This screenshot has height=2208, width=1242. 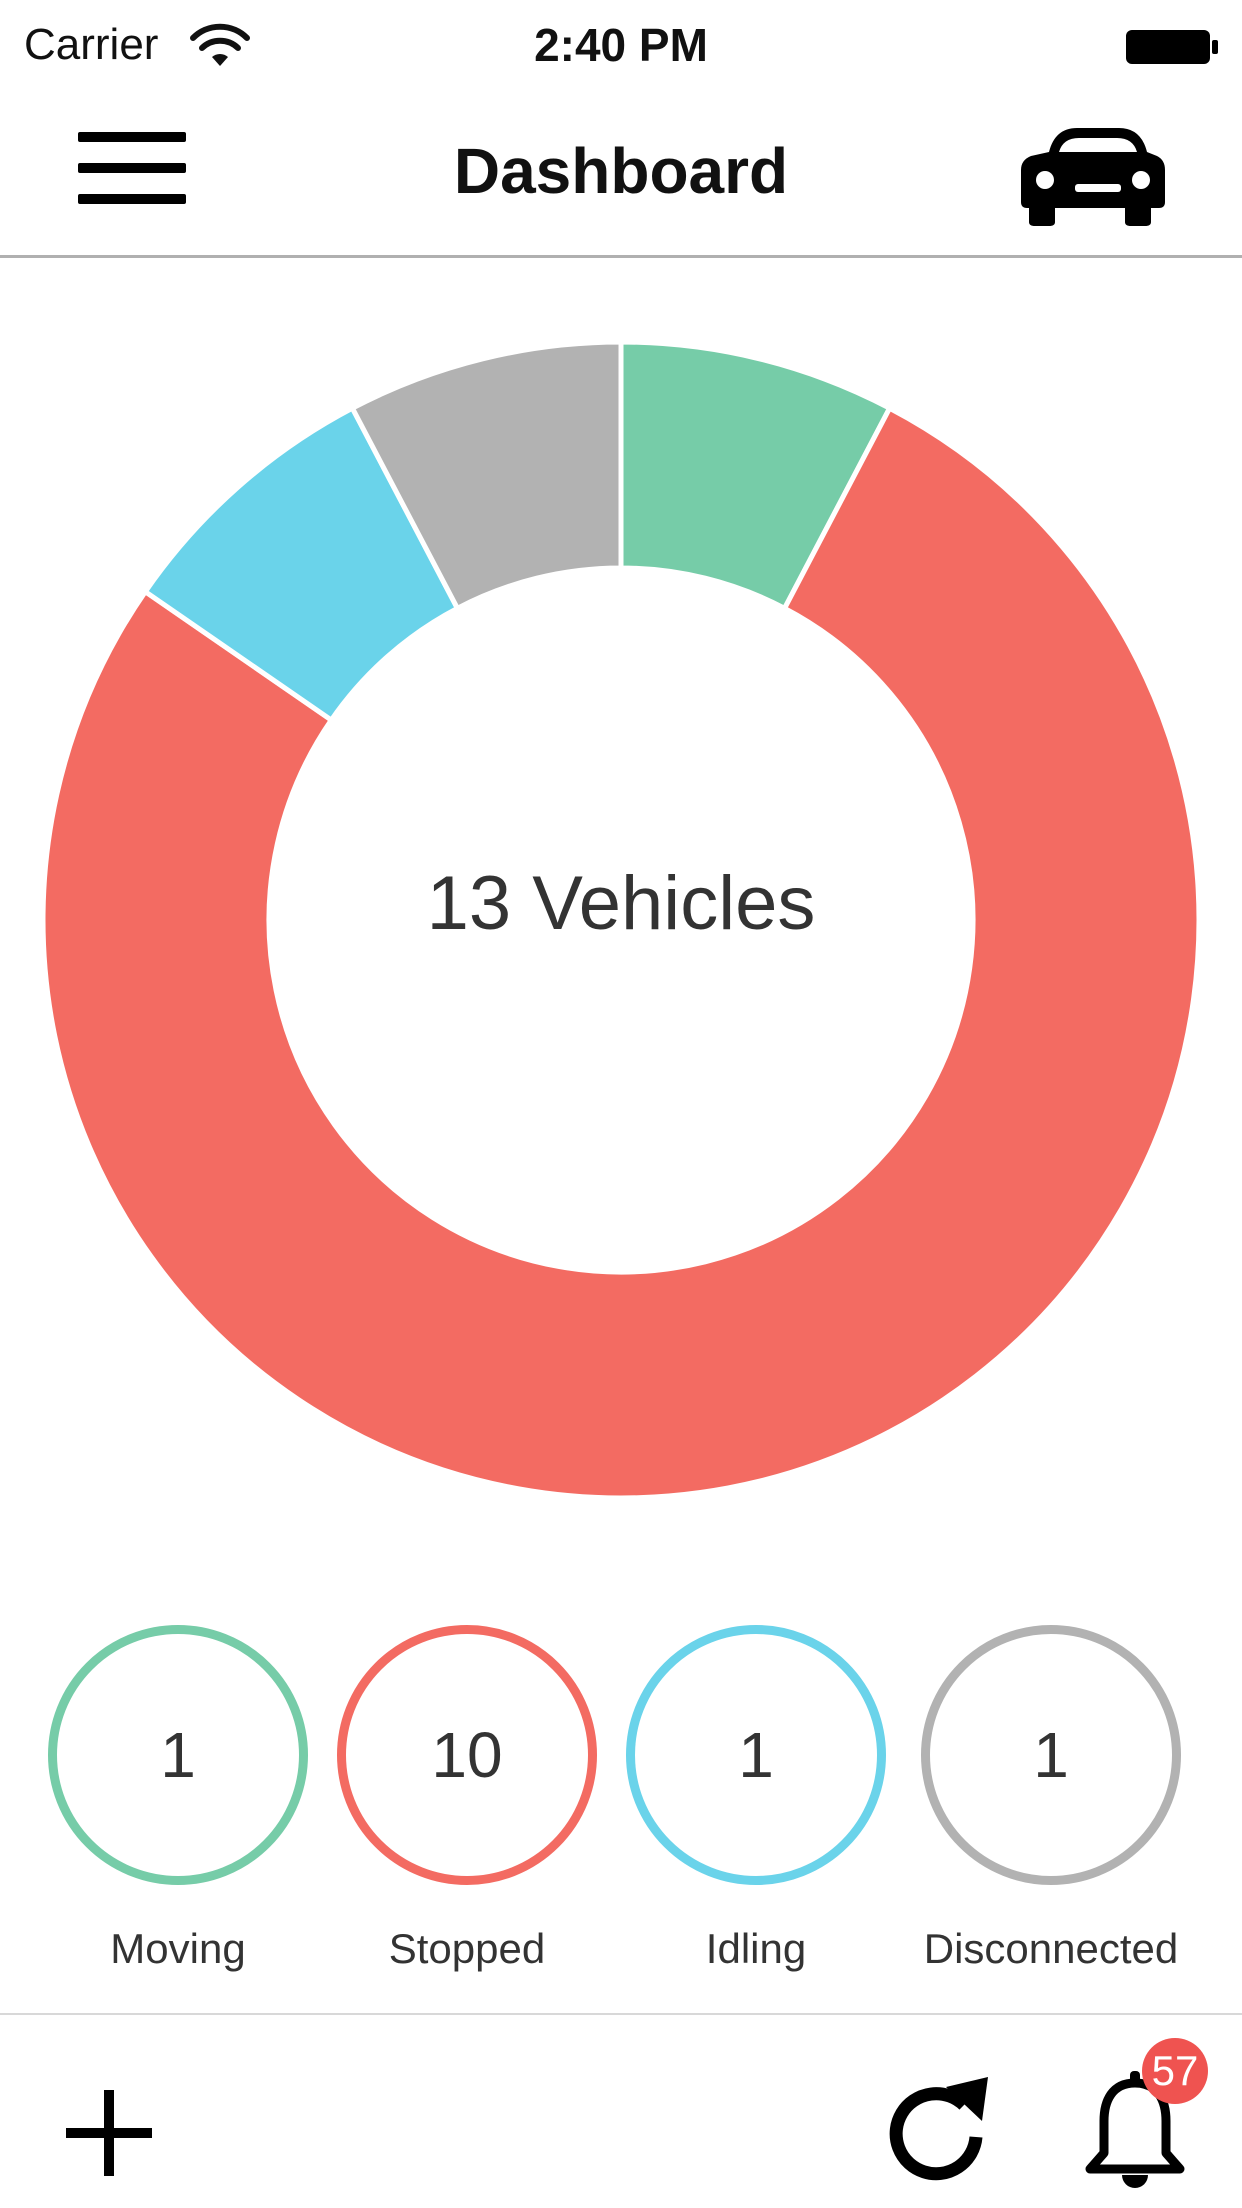 What do you see at coordinates (621, 175) in the screenshot?
I see `navigation-bar: Dashboard` at bounding box center [621, 175].